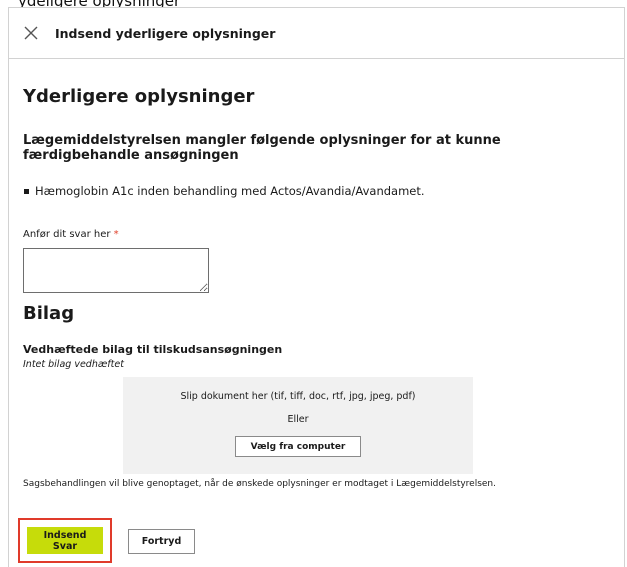 The image size is (627, 567). I want to click on dialog-footer: Indsend Svar Fortryd, so click(106, 540).